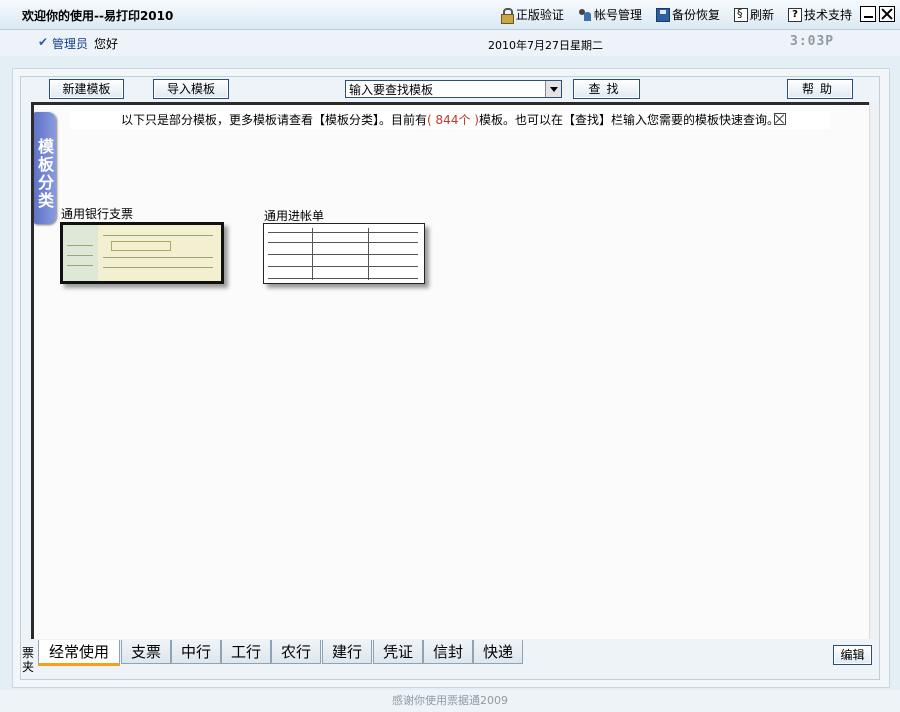  I want to click on current-date: 2010年7月27日星期二, so click(545, 45).